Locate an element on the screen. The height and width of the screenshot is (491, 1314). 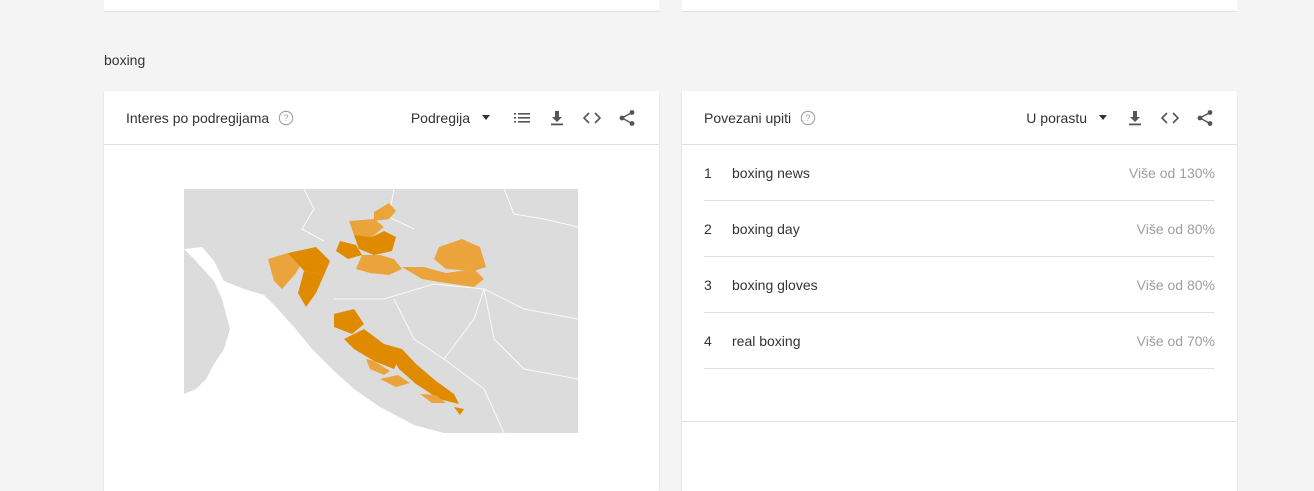
rank-number: 1 is located at coordinates (708, 172).